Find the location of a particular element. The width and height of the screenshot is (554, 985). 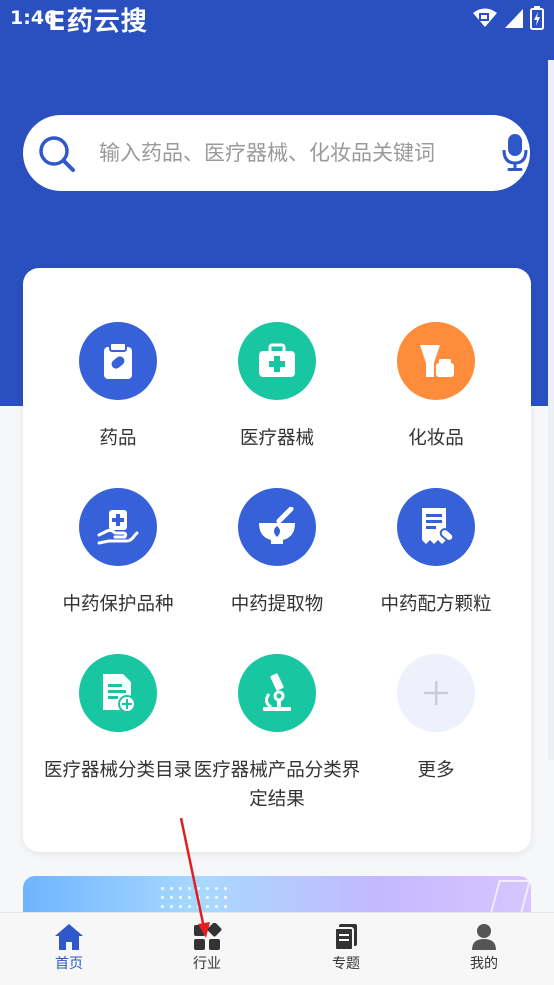

microscope-icon is located at coordinates (277, 693).